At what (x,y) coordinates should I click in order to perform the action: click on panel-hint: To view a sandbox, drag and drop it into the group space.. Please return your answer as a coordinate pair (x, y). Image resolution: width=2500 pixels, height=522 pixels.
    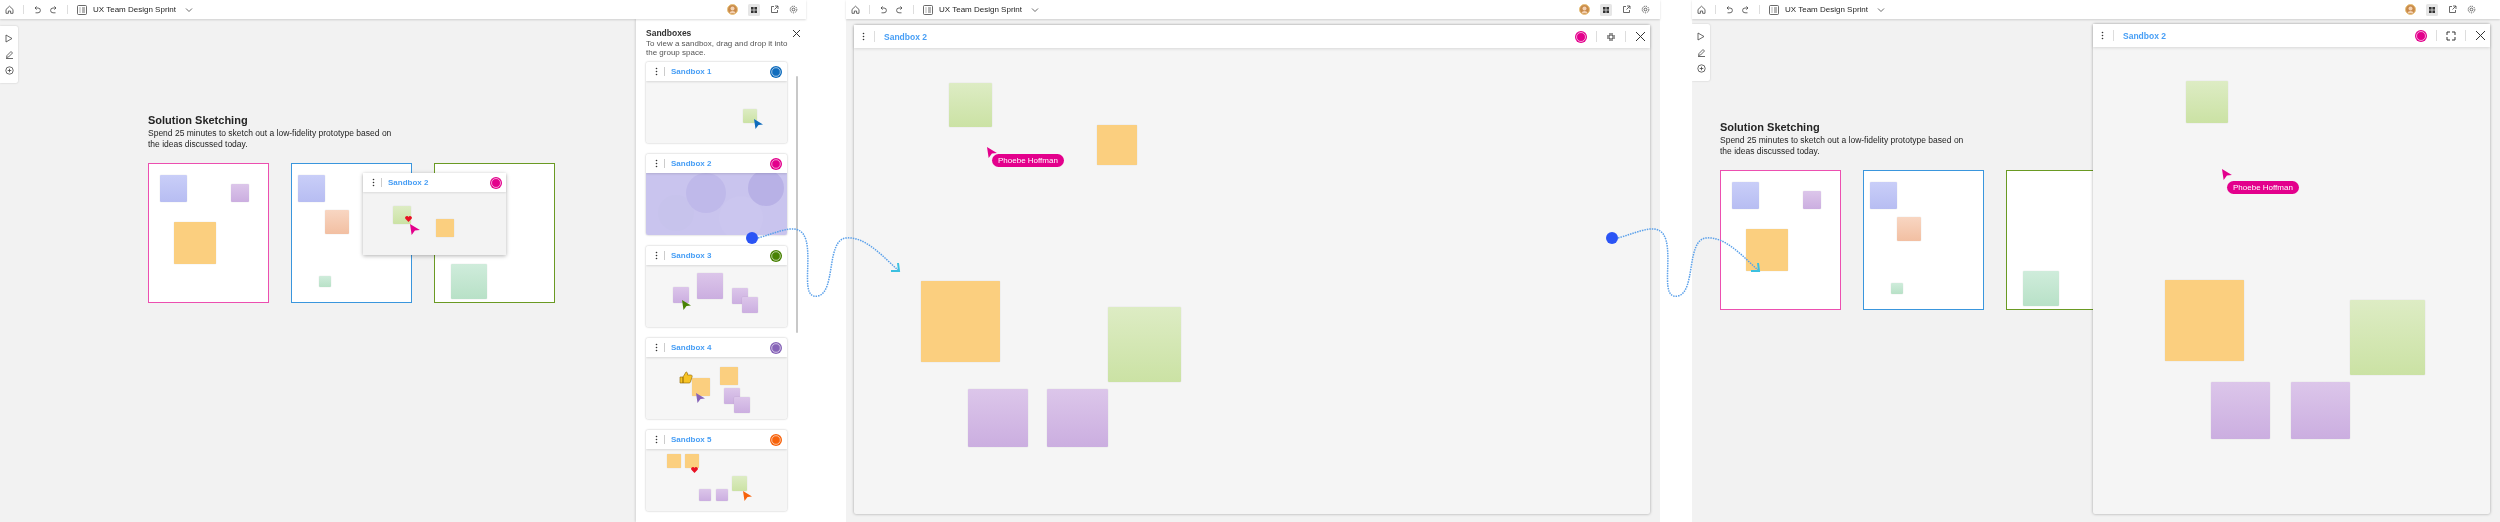
    Looking at the image, I should click on (717, 48).